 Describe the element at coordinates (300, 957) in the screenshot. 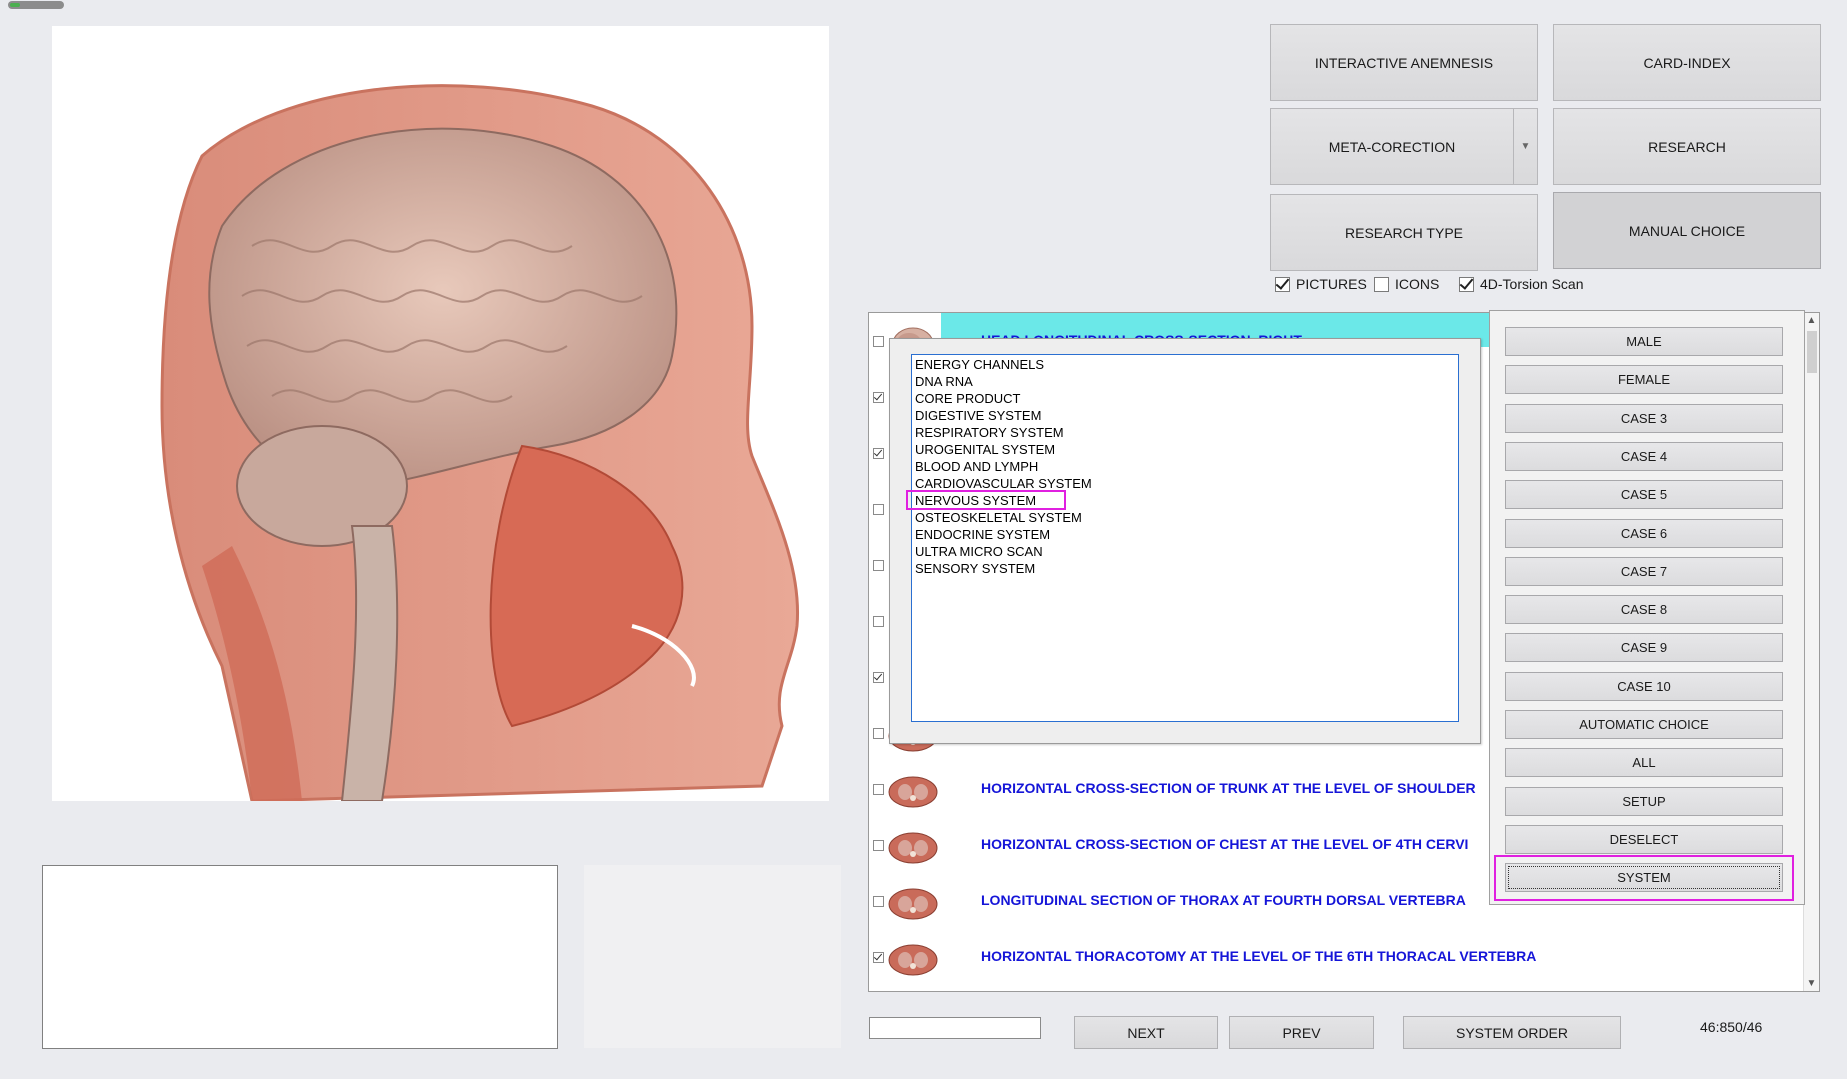

I see `notes-box` at that location.